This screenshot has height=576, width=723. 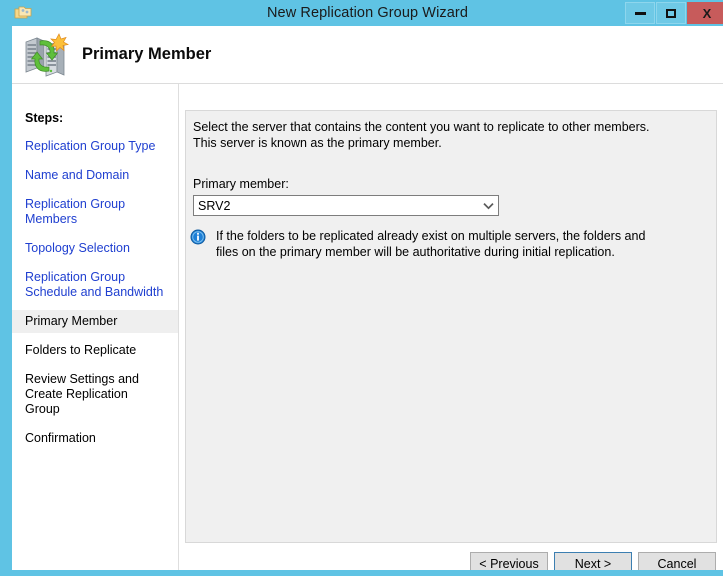 I want to click on replication-servers-icon, so click(x=47, y=55).